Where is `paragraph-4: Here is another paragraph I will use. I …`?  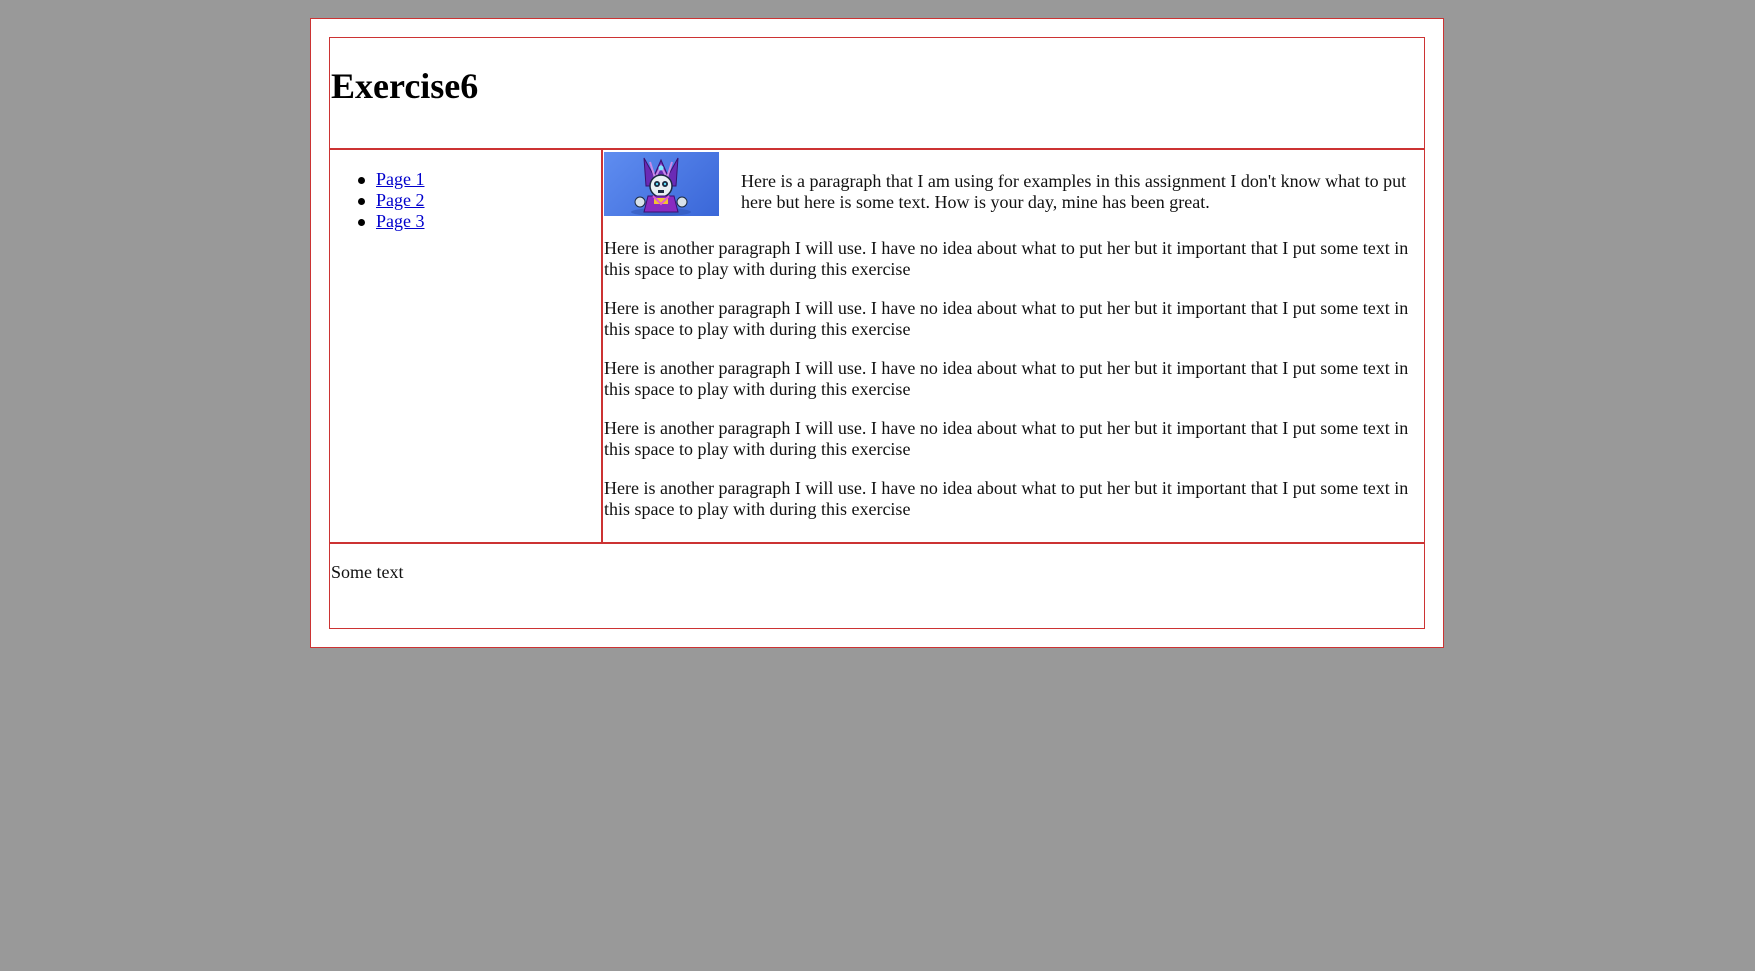 paragraph-4: Here is another paragraph I will use. I … is located at coordinates (1006, 438).